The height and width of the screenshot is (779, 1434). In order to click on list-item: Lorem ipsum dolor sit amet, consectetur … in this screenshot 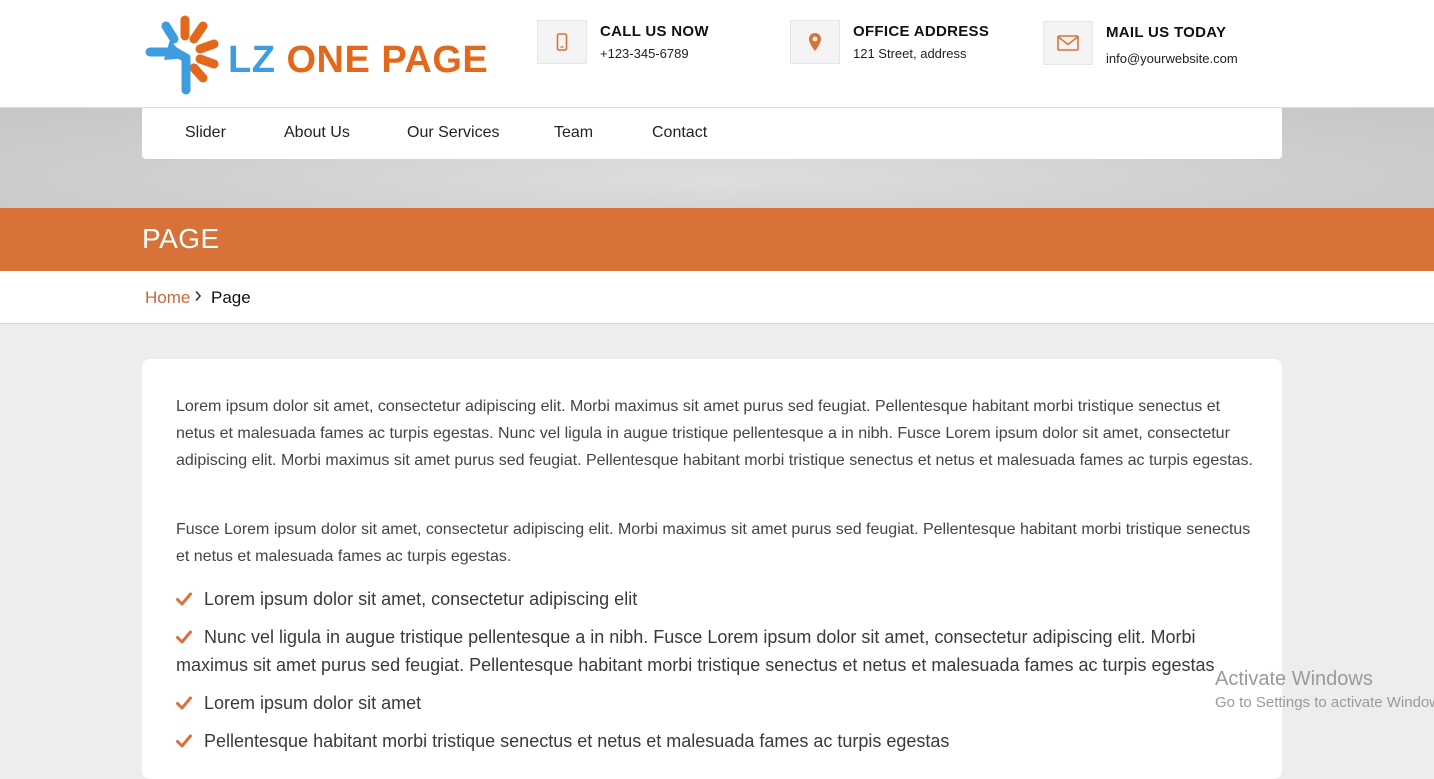, I will do `click(716, 599)`.